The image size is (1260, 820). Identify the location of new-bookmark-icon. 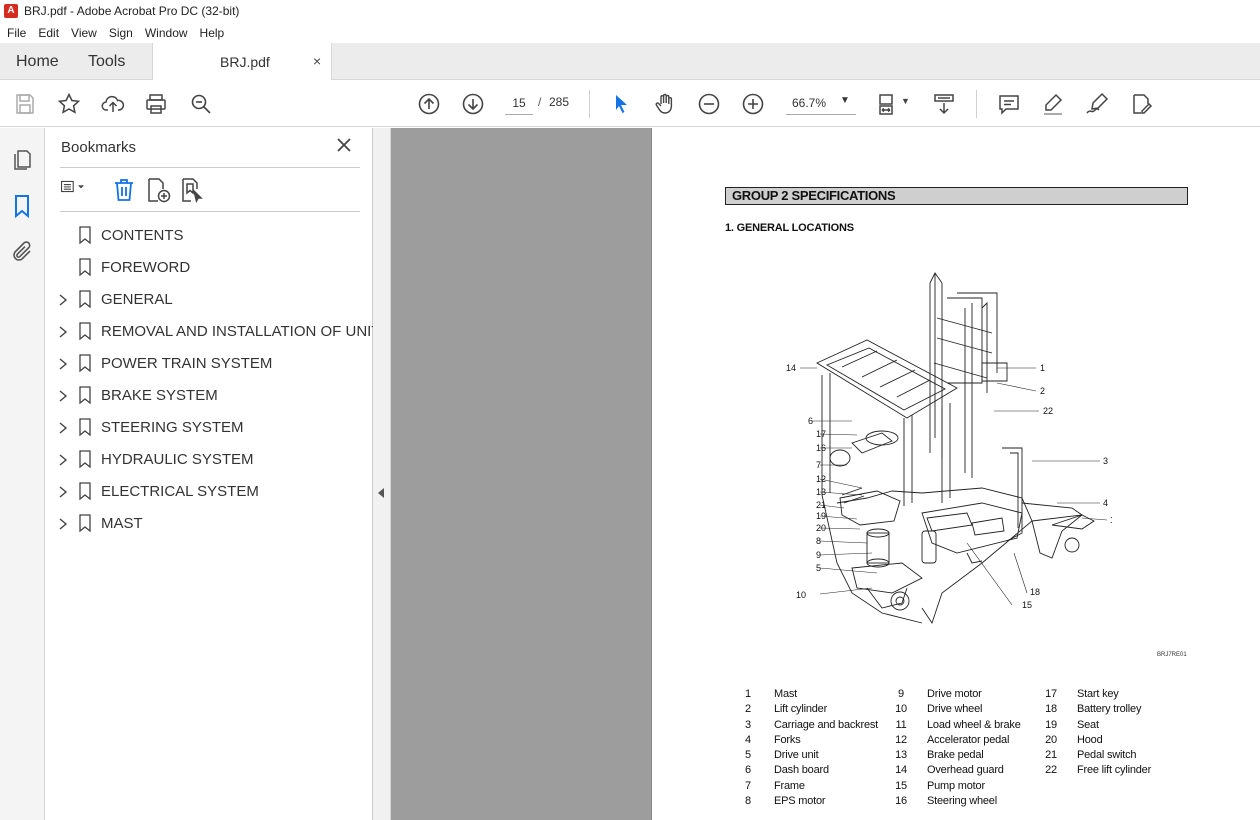
(158, 190).